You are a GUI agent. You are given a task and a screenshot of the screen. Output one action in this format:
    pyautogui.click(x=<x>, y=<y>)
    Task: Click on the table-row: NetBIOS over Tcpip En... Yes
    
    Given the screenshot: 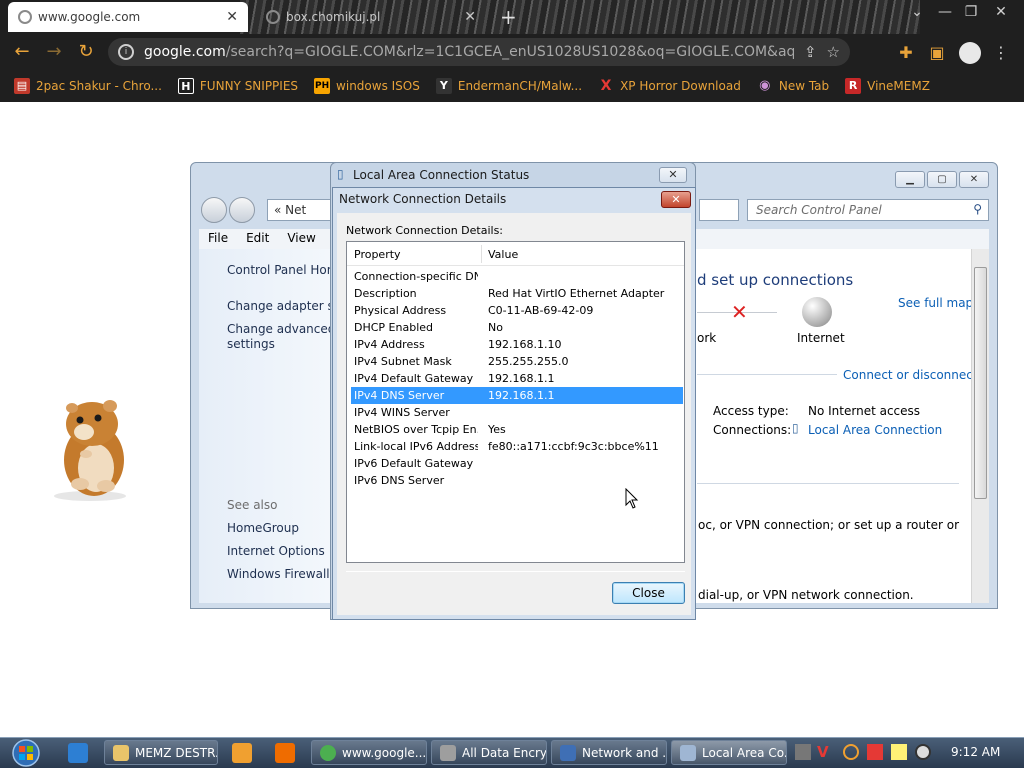 What is the action you would take?
    pyautogui.click(x=517, y=429)
    